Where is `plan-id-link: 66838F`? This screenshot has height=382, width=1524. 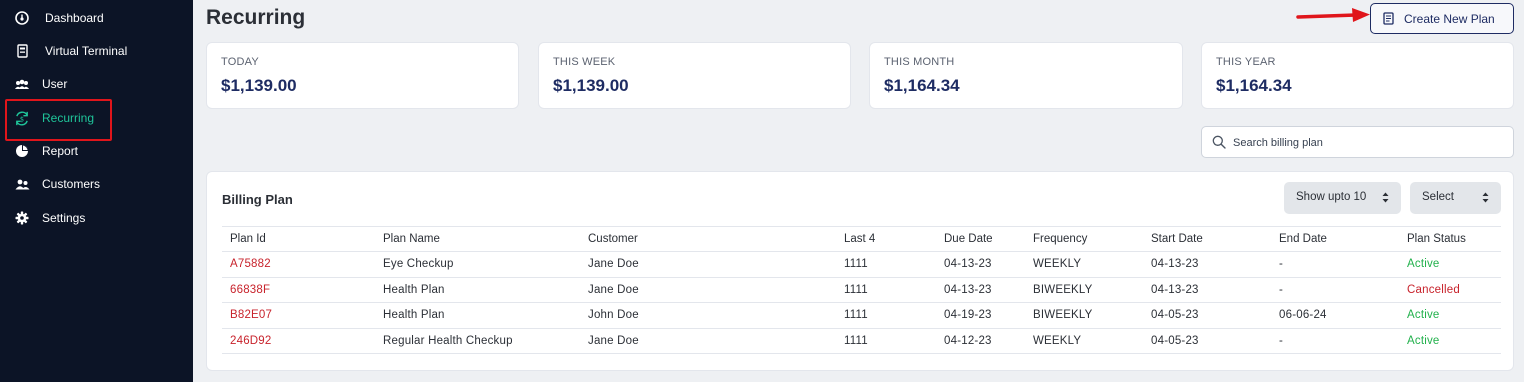
plan-id-link: 66838F is located at coordinates (298, 290).